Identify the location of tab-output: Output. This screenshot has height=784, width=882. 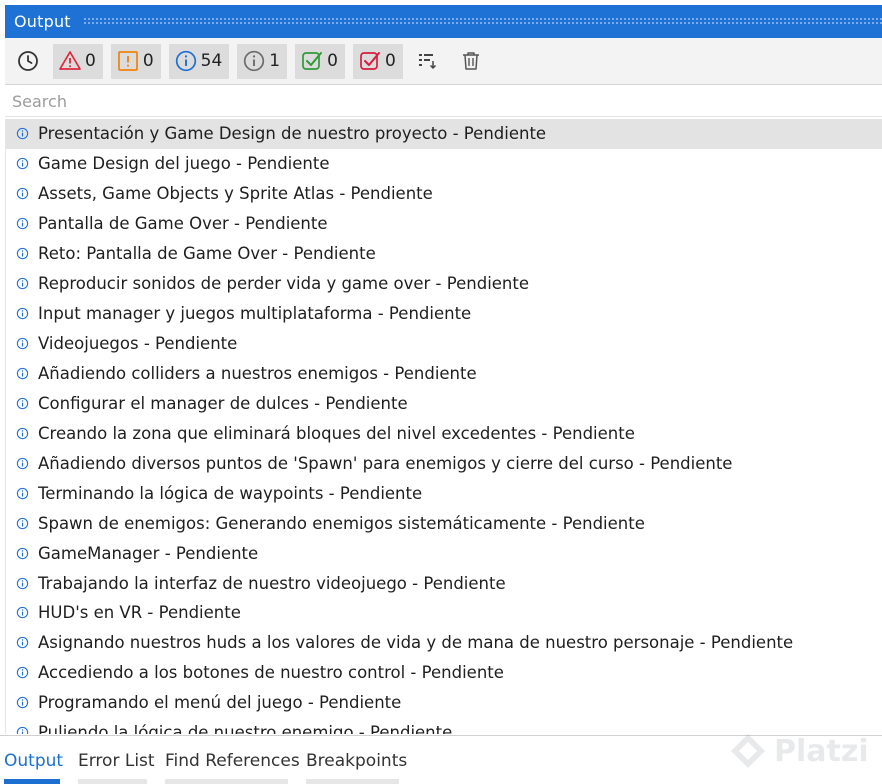
(33, 761).